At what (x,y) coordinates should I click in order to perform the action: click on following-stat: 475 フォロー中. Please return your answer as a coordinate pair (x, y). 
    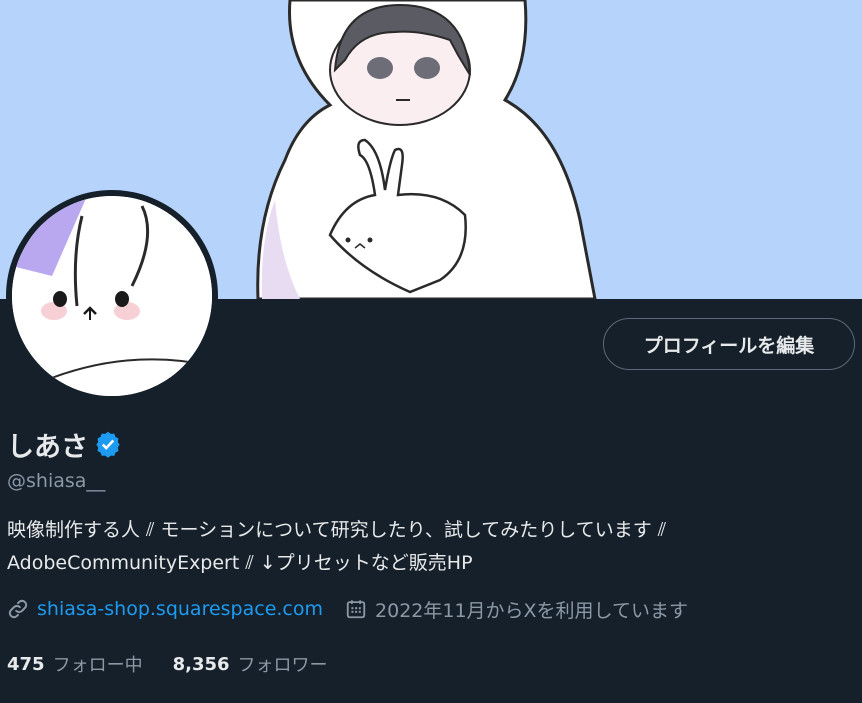
    Looking at the image, I should click on (75, 664).